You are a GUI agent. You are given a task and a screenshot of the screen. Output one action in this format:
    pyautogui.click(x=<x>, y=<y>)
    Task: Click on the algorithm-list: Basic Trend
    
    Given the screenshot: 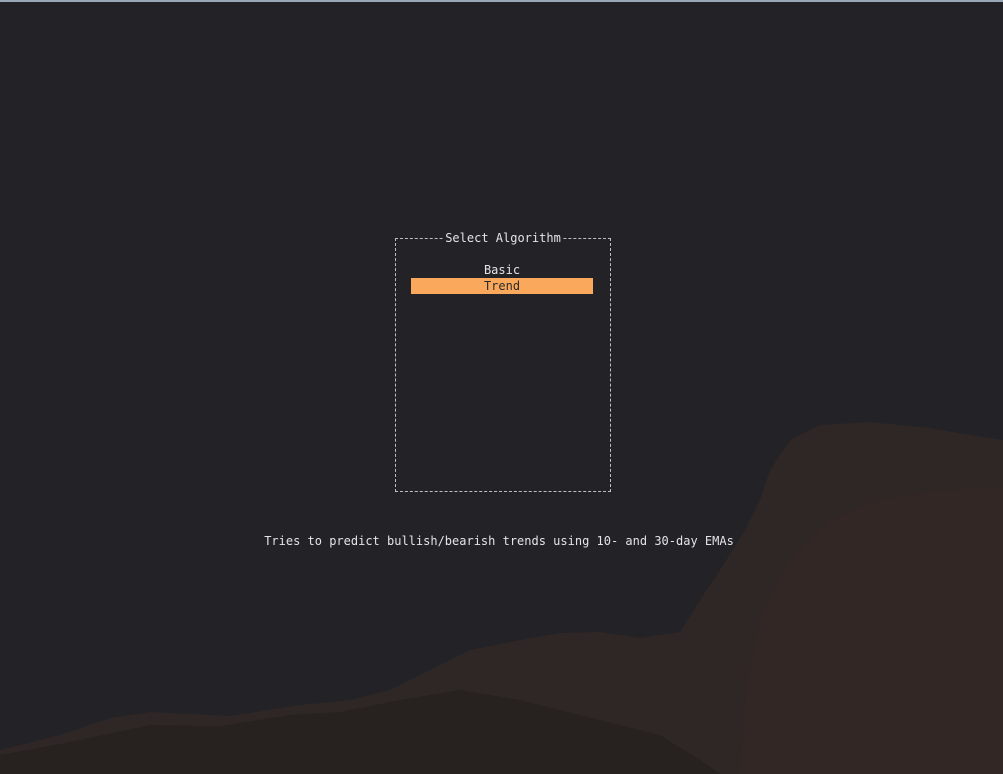 What is the action you would take?
    pyautogui.click(x=502, y=278)
    